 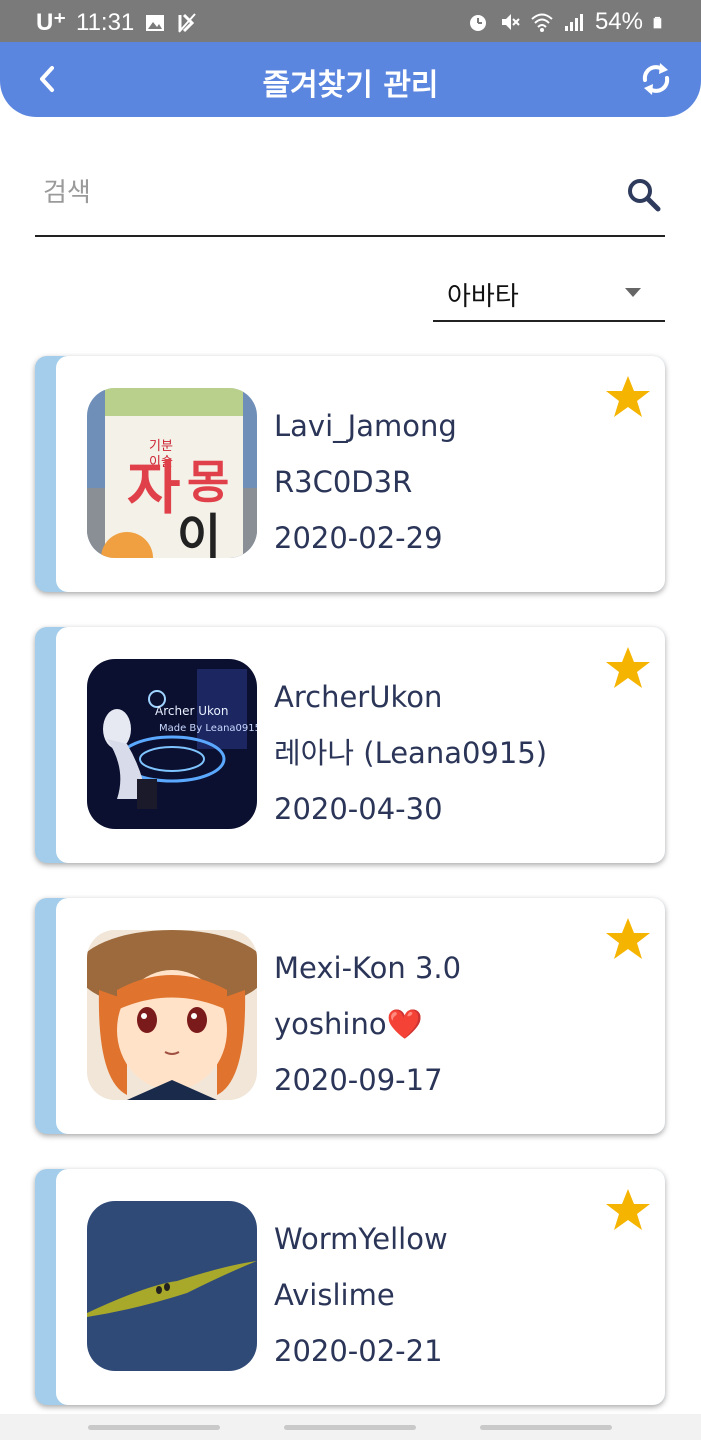 I want to click on avatar-image: Archer Ukon Made By Leana0915, so click(x=172, y=744).